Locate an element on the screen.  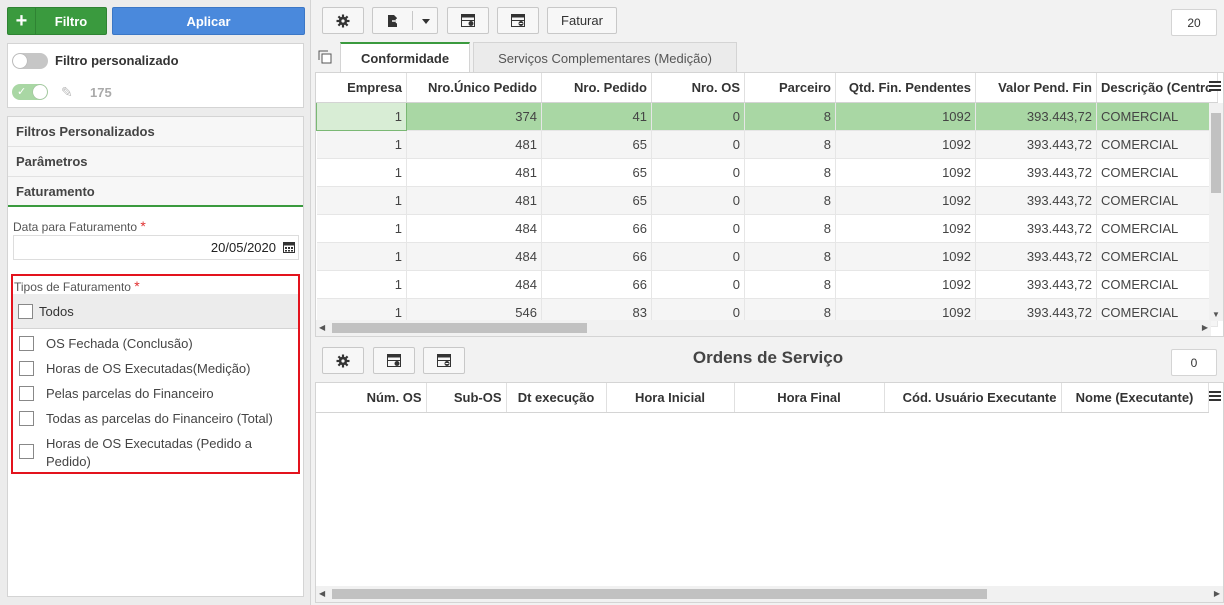
calendar-icon is located at coordinates (289, 247).